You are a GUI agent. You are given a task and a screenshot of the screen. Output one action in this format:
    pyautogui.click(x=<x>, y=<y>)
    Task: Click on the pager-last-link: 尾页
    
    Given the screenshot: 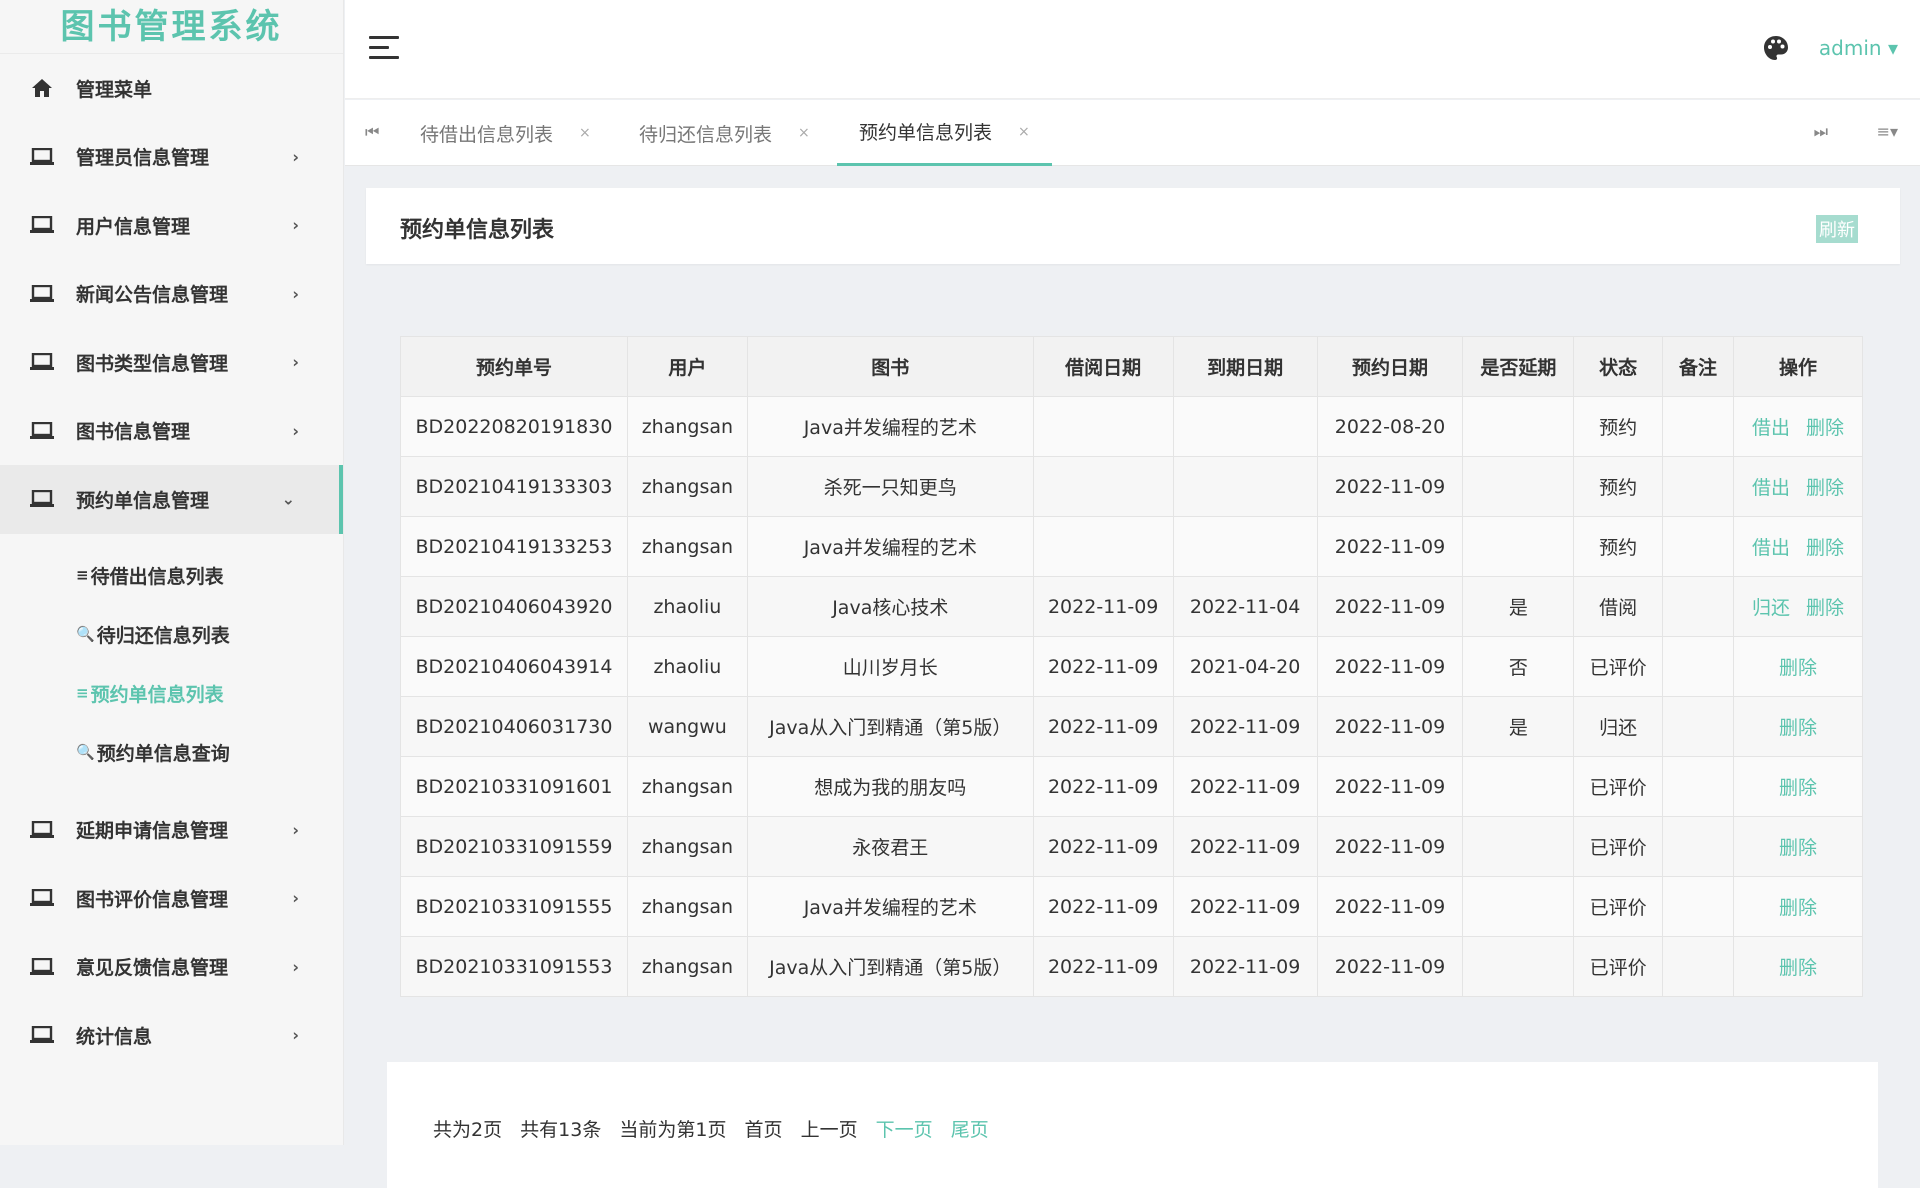 What is the action you would take?
    pyautogui.click(x=970, y=1130)
    